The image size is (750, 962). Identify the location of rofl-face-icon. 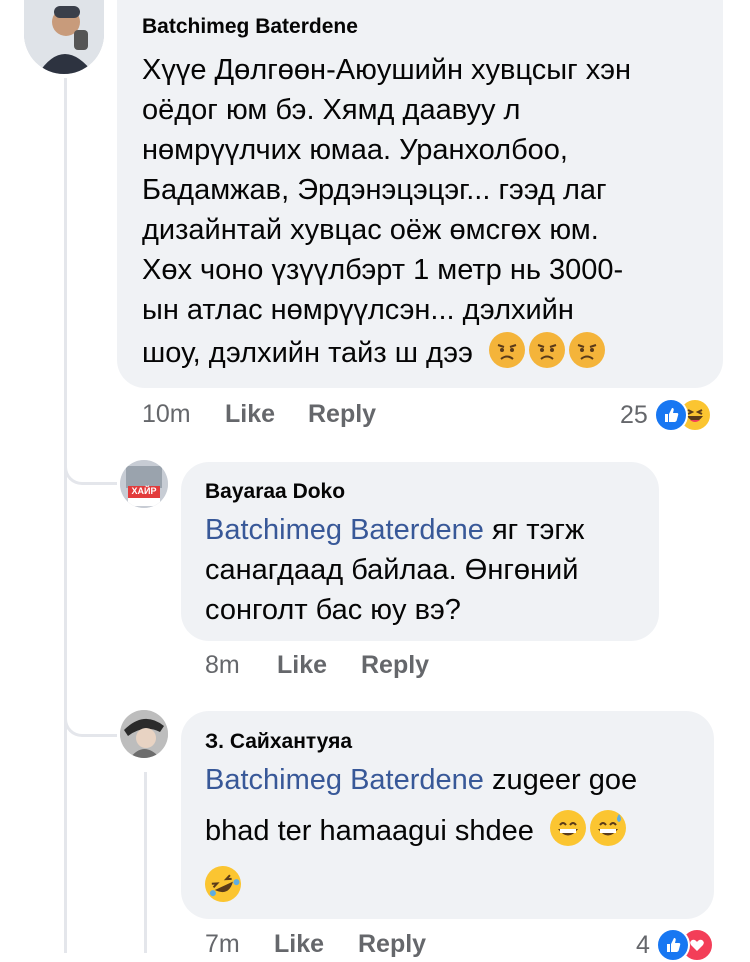
(223, 884).